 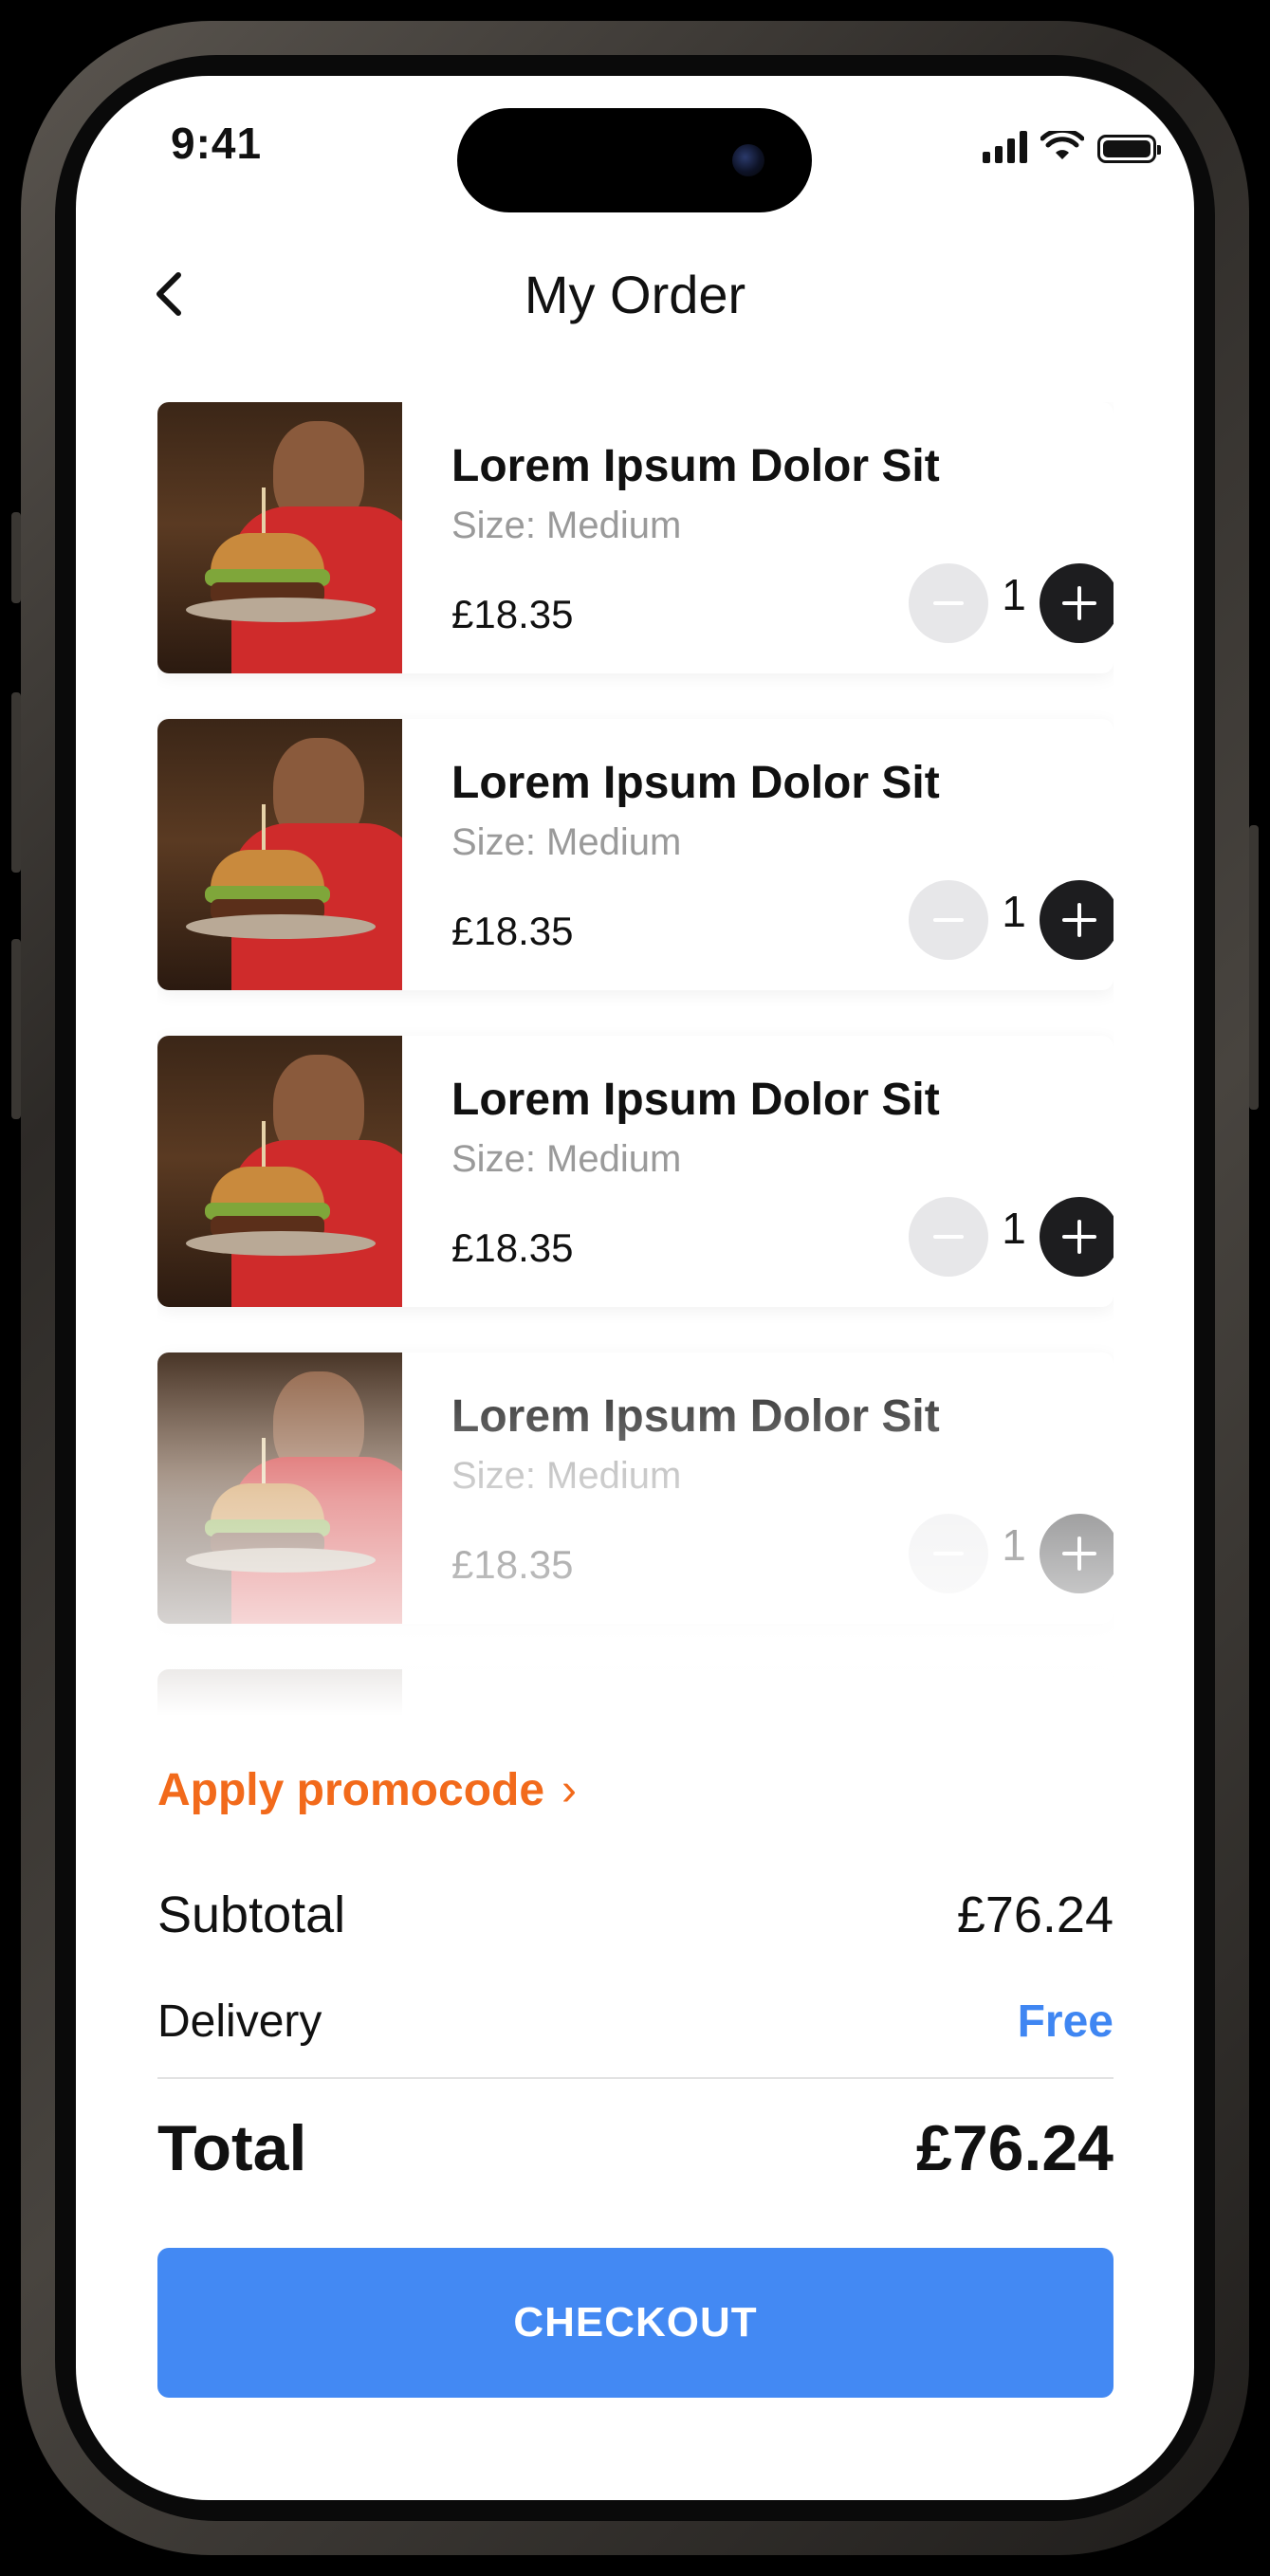 What do you see at coordinates (251, 1914) in the screenshot?
I see `subtotal-label: Subtotal` at bounding box center [251, 1914].